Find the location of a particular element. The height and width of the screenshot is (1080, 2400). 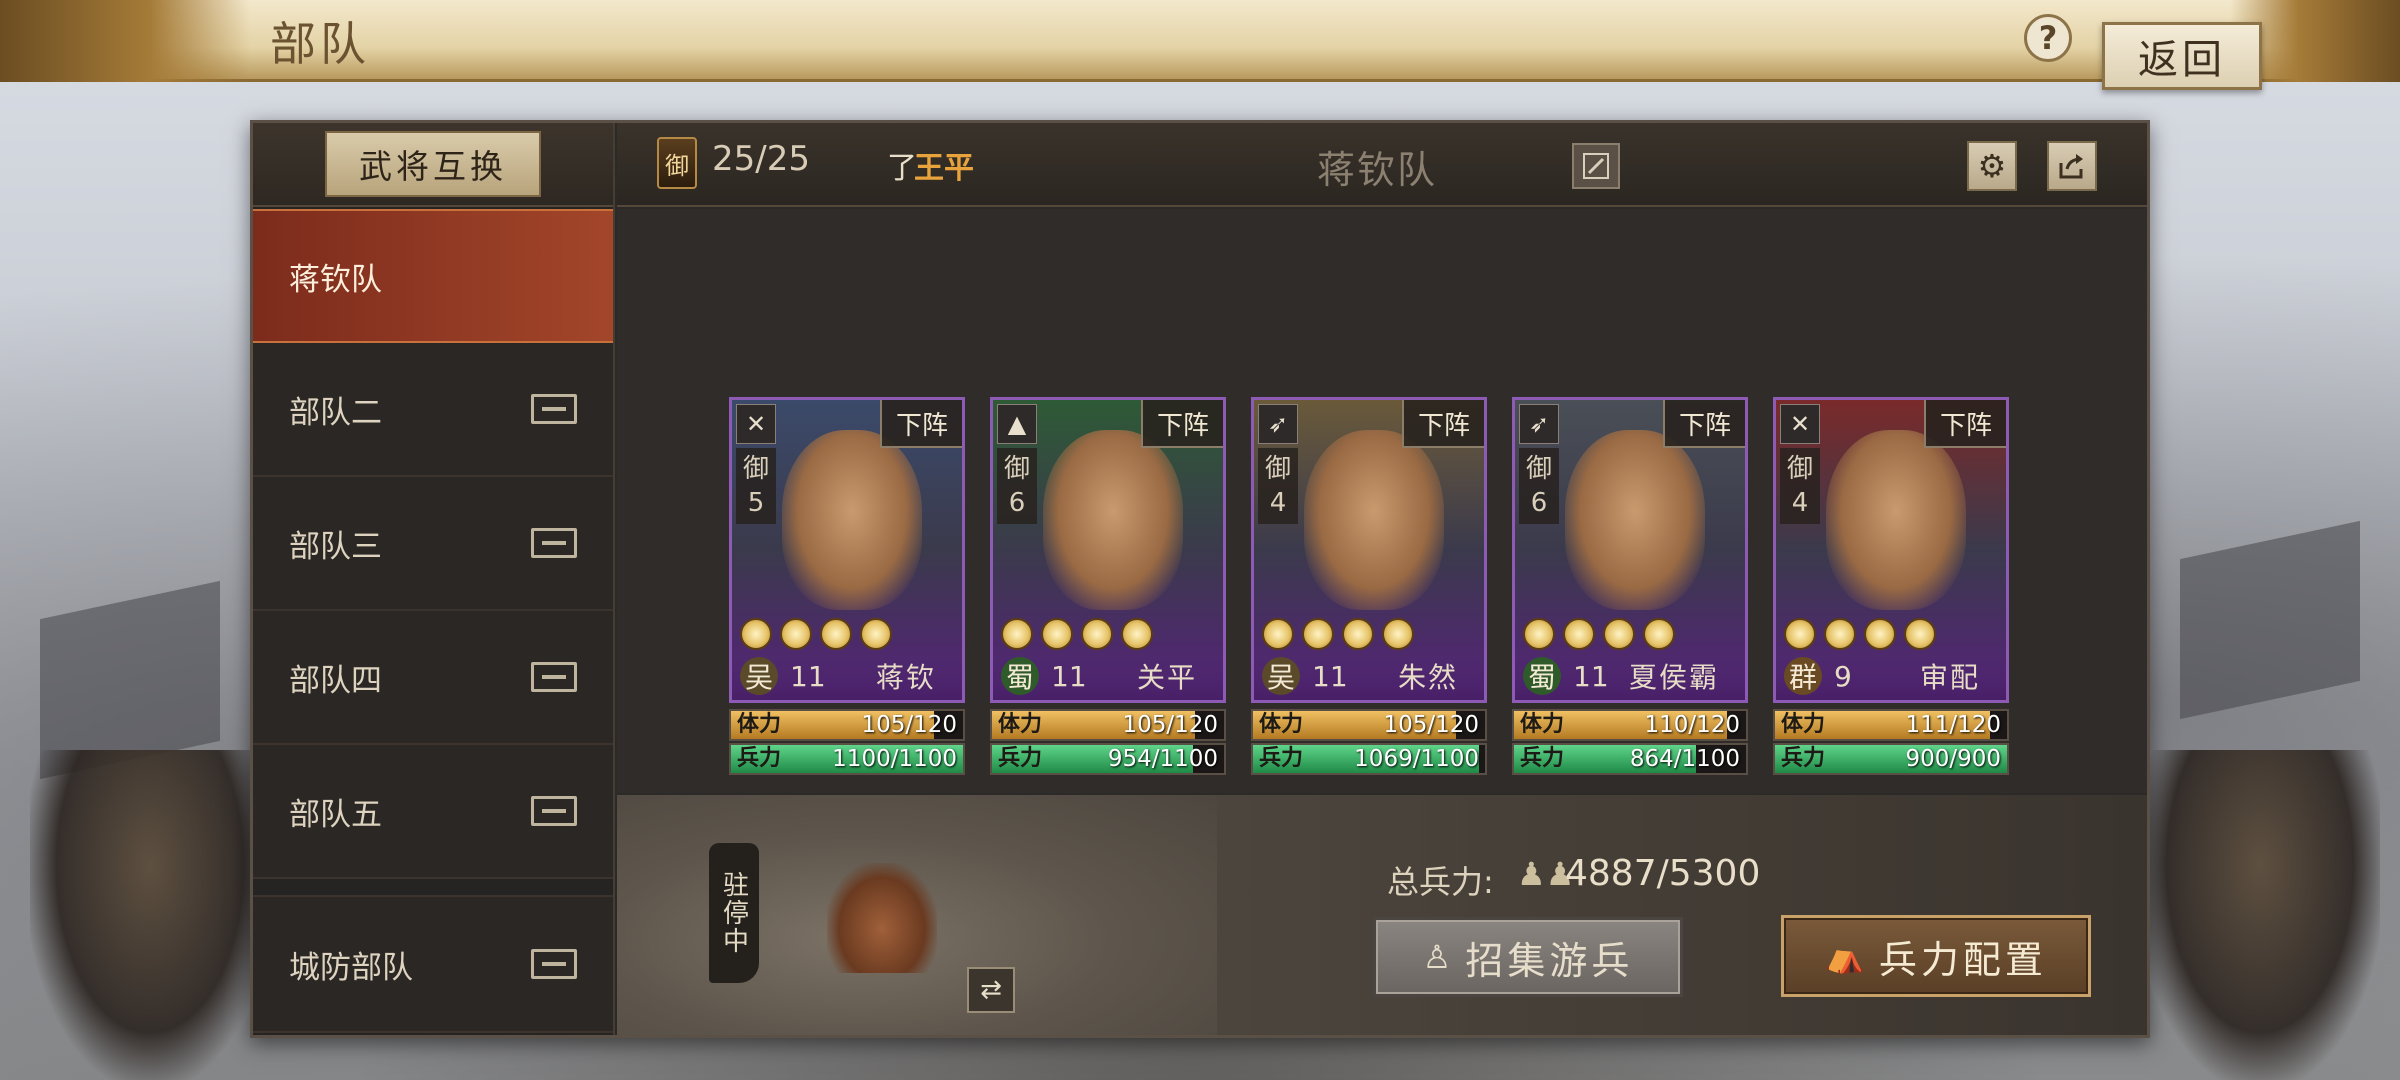

cavalry-icon: ▲ is located at coordinates (1017, 424).